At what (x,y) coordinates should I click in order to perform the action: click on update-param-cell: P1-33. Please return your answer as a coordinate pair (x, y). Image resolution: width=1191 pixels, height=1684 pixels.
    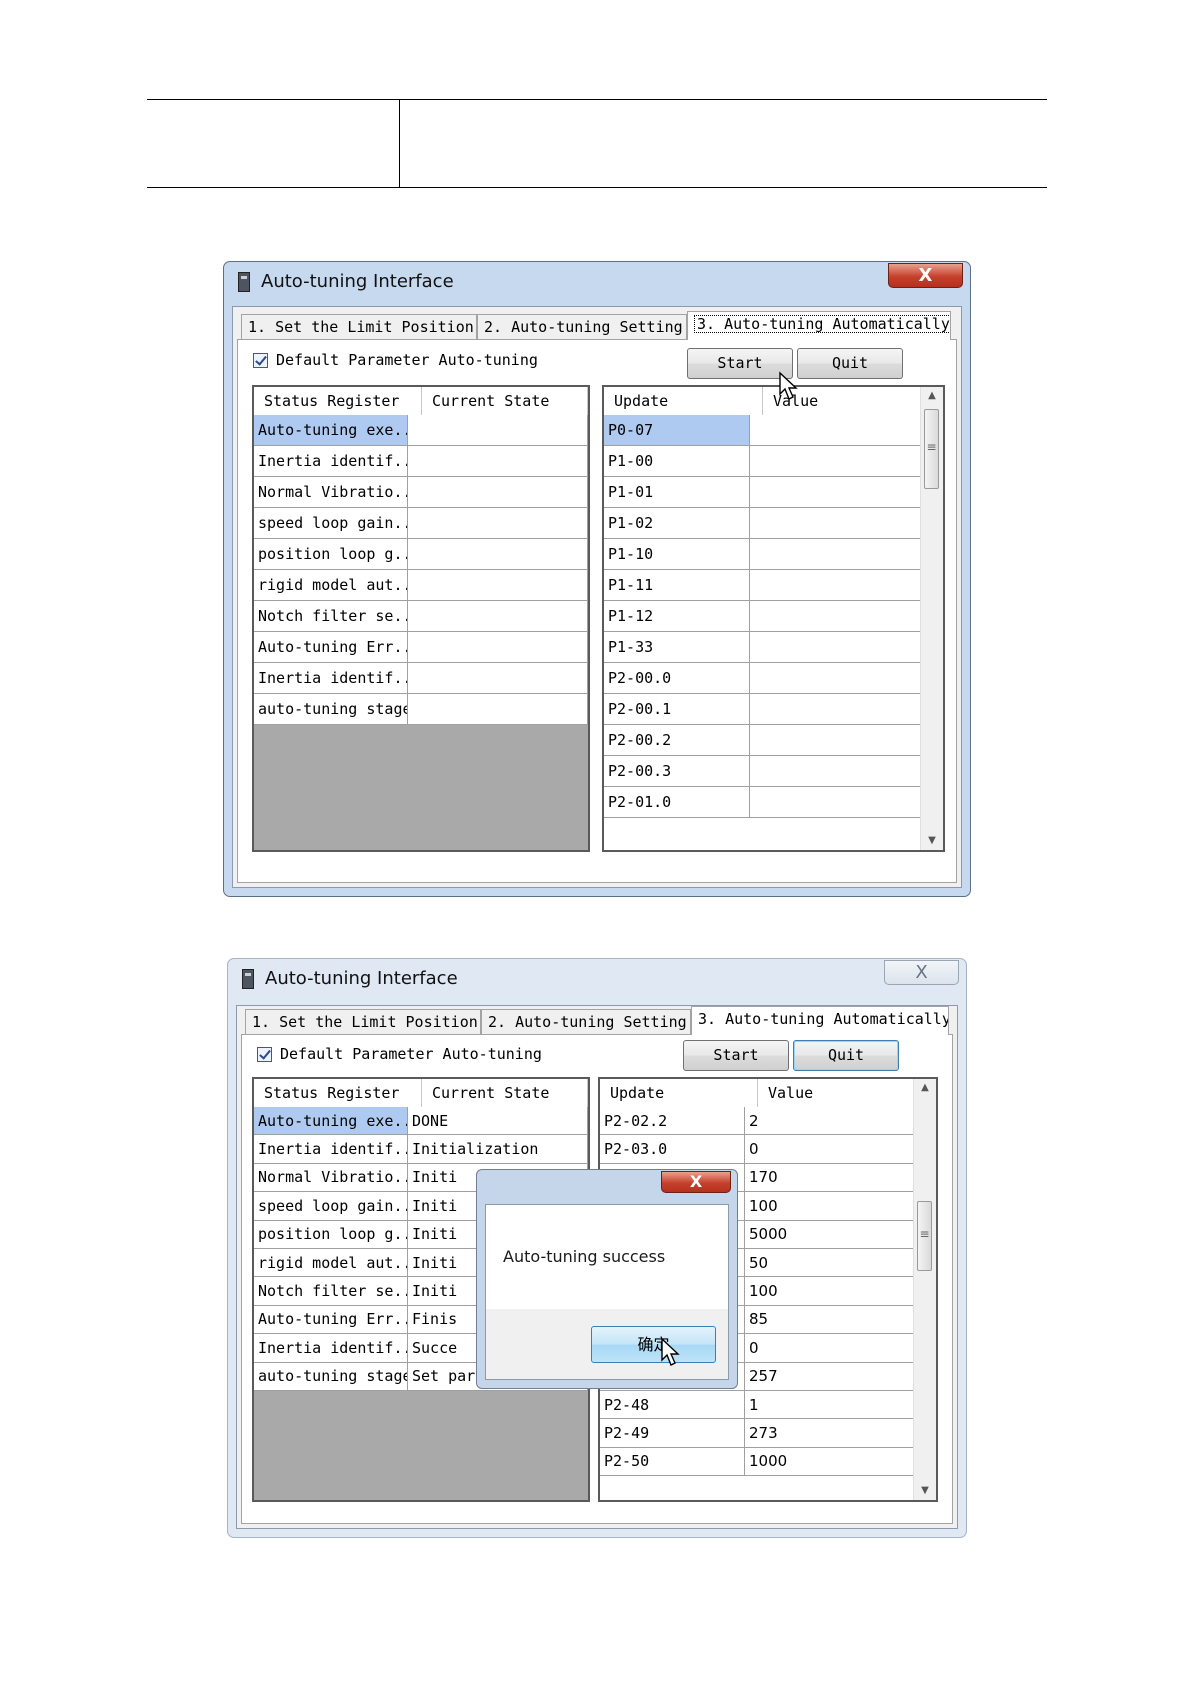
    Looking at the image, I should click on (677, 647).